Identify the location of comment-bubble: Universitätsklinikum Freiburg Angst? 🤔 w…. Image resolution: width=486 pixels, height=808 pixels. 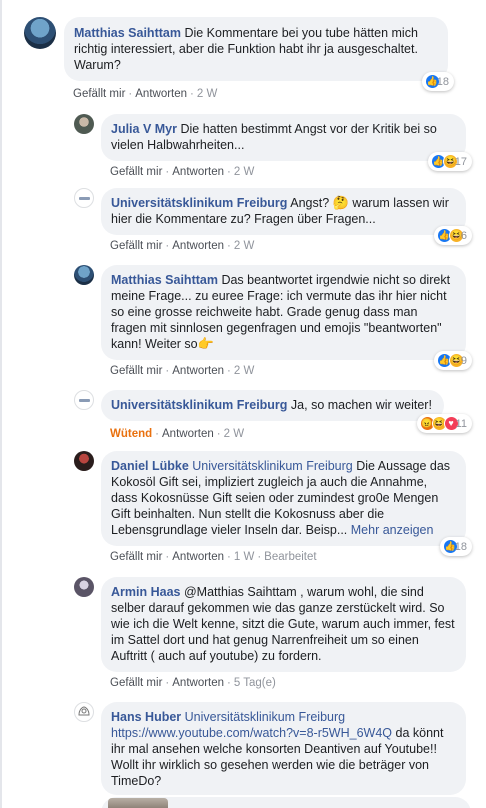
(286, 216).